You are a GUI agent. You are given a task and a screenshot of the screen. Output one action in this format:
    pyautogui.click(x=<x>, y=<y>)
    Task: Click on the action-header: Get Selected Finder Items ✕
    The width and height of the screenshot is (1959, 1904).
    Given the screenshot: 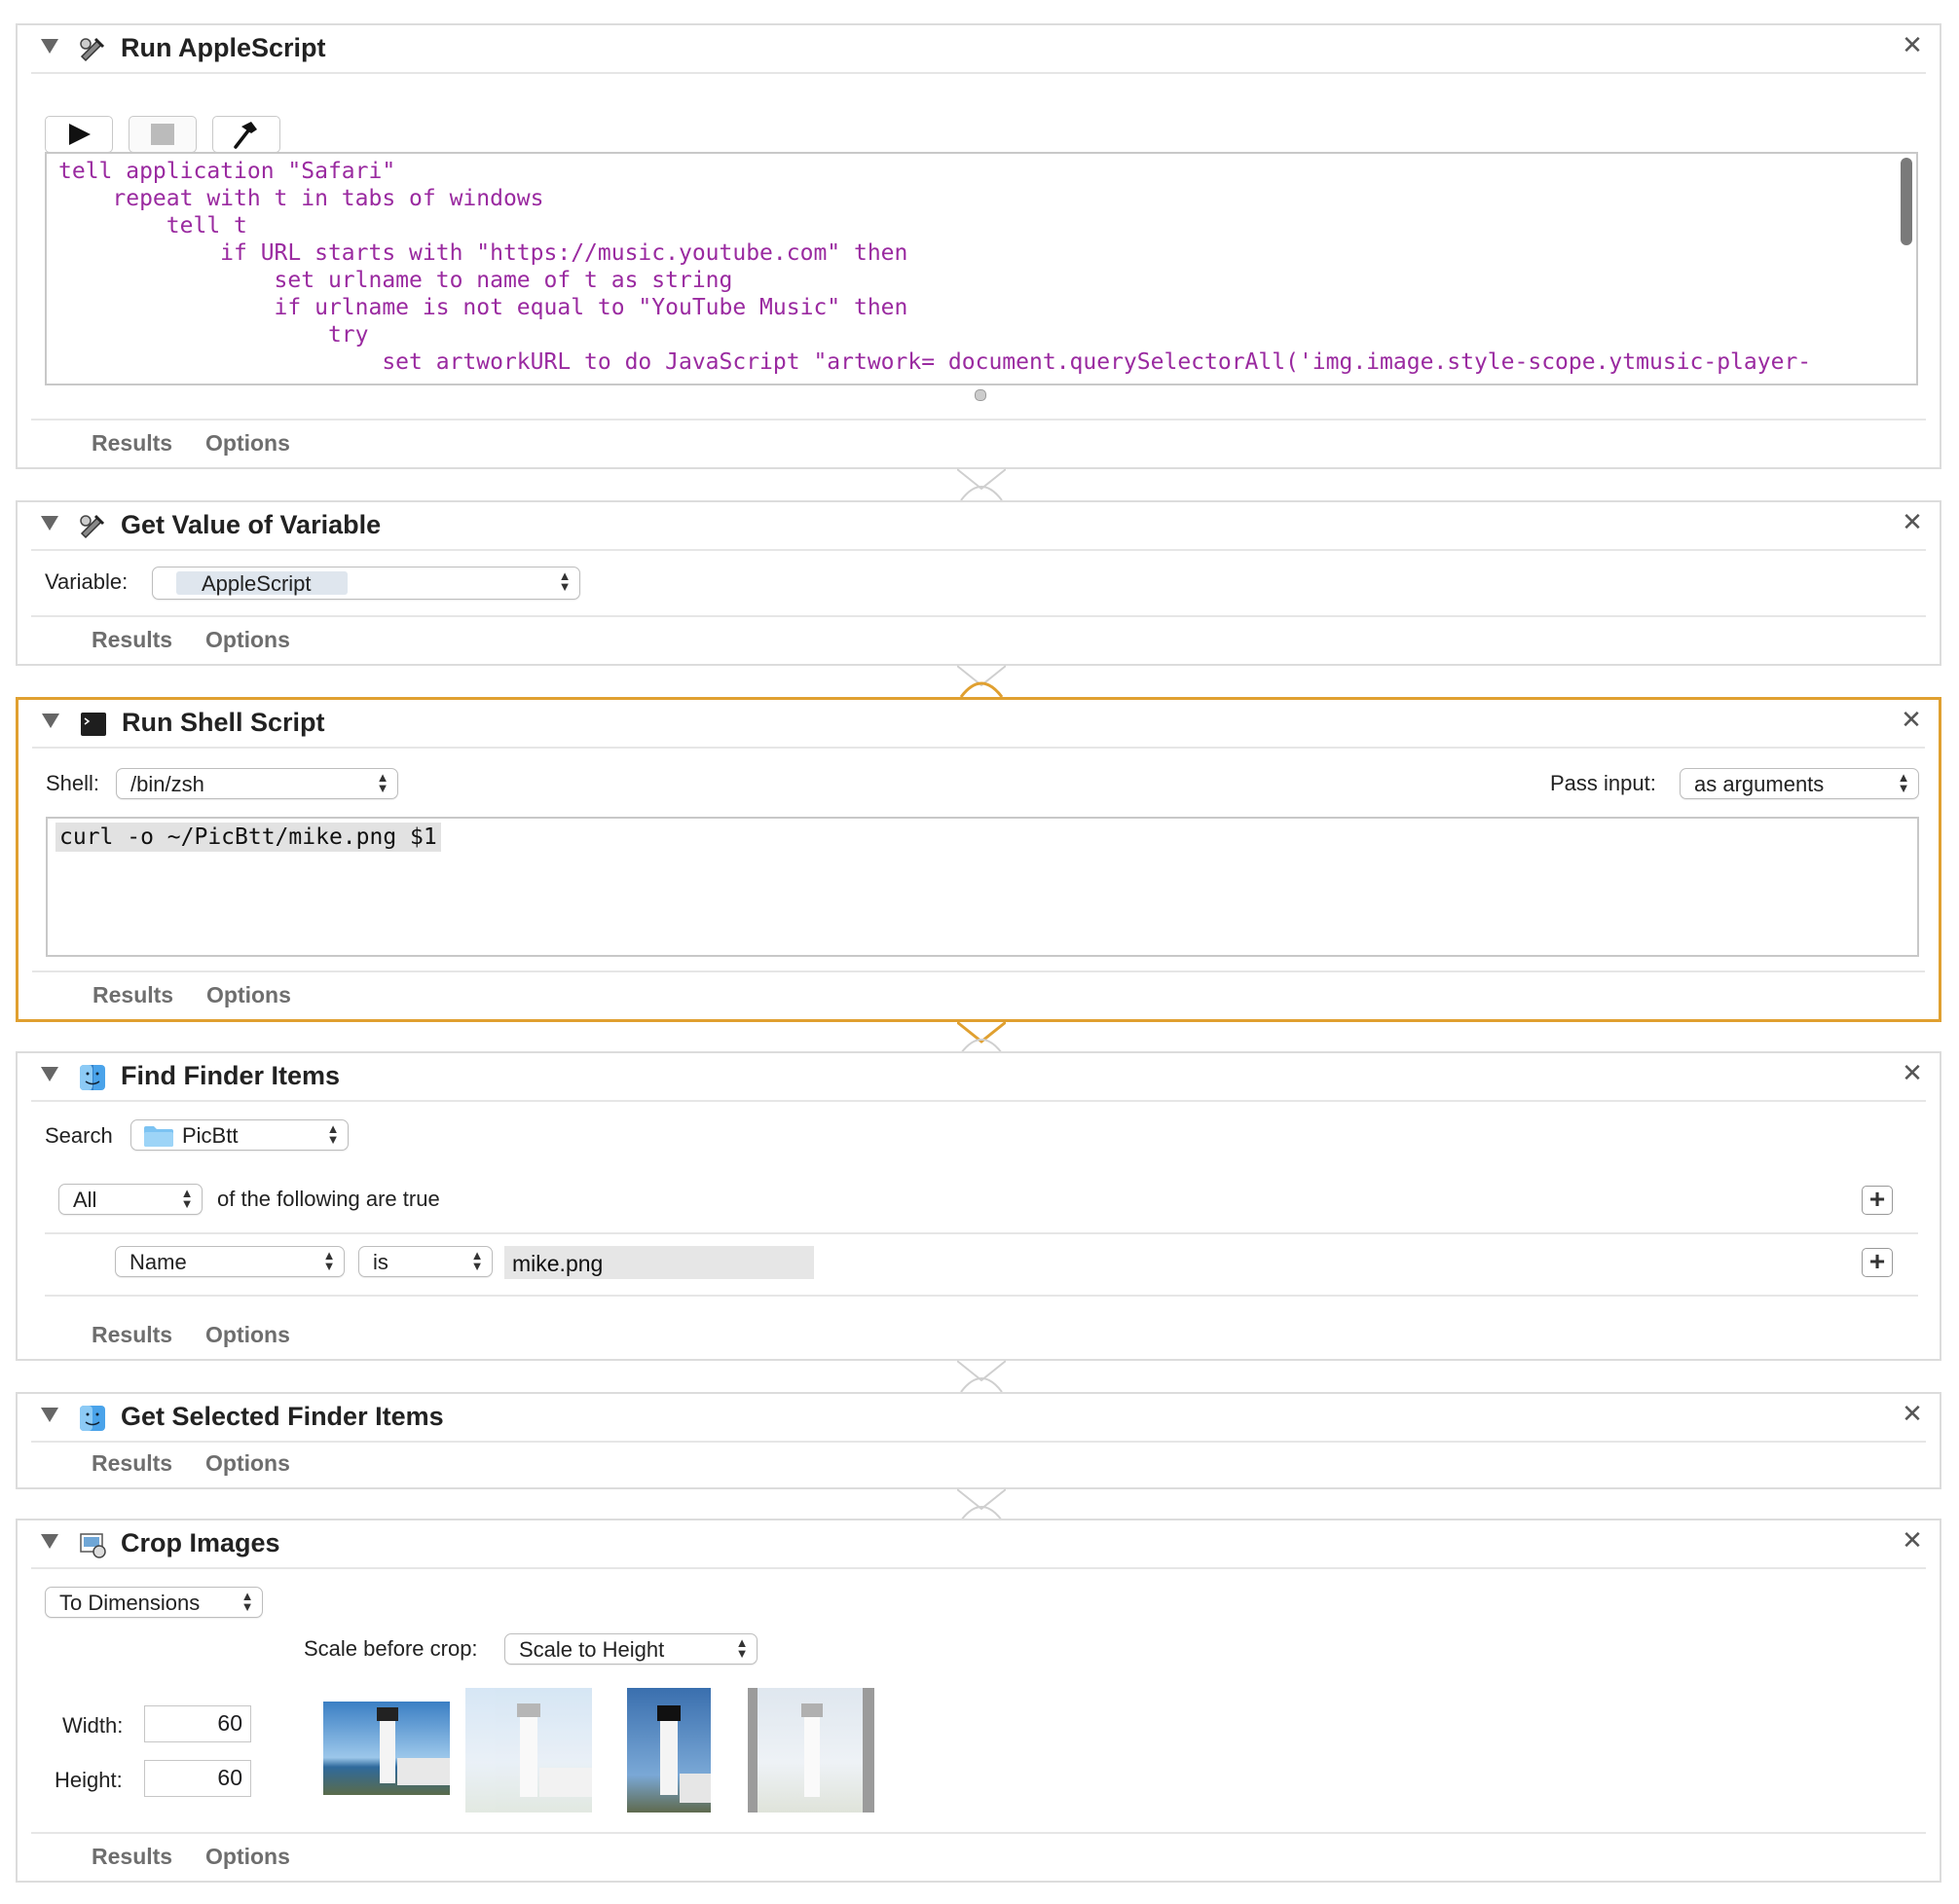 What is the action you would take?
    pyautogui.click(x=978, y=1418)
    